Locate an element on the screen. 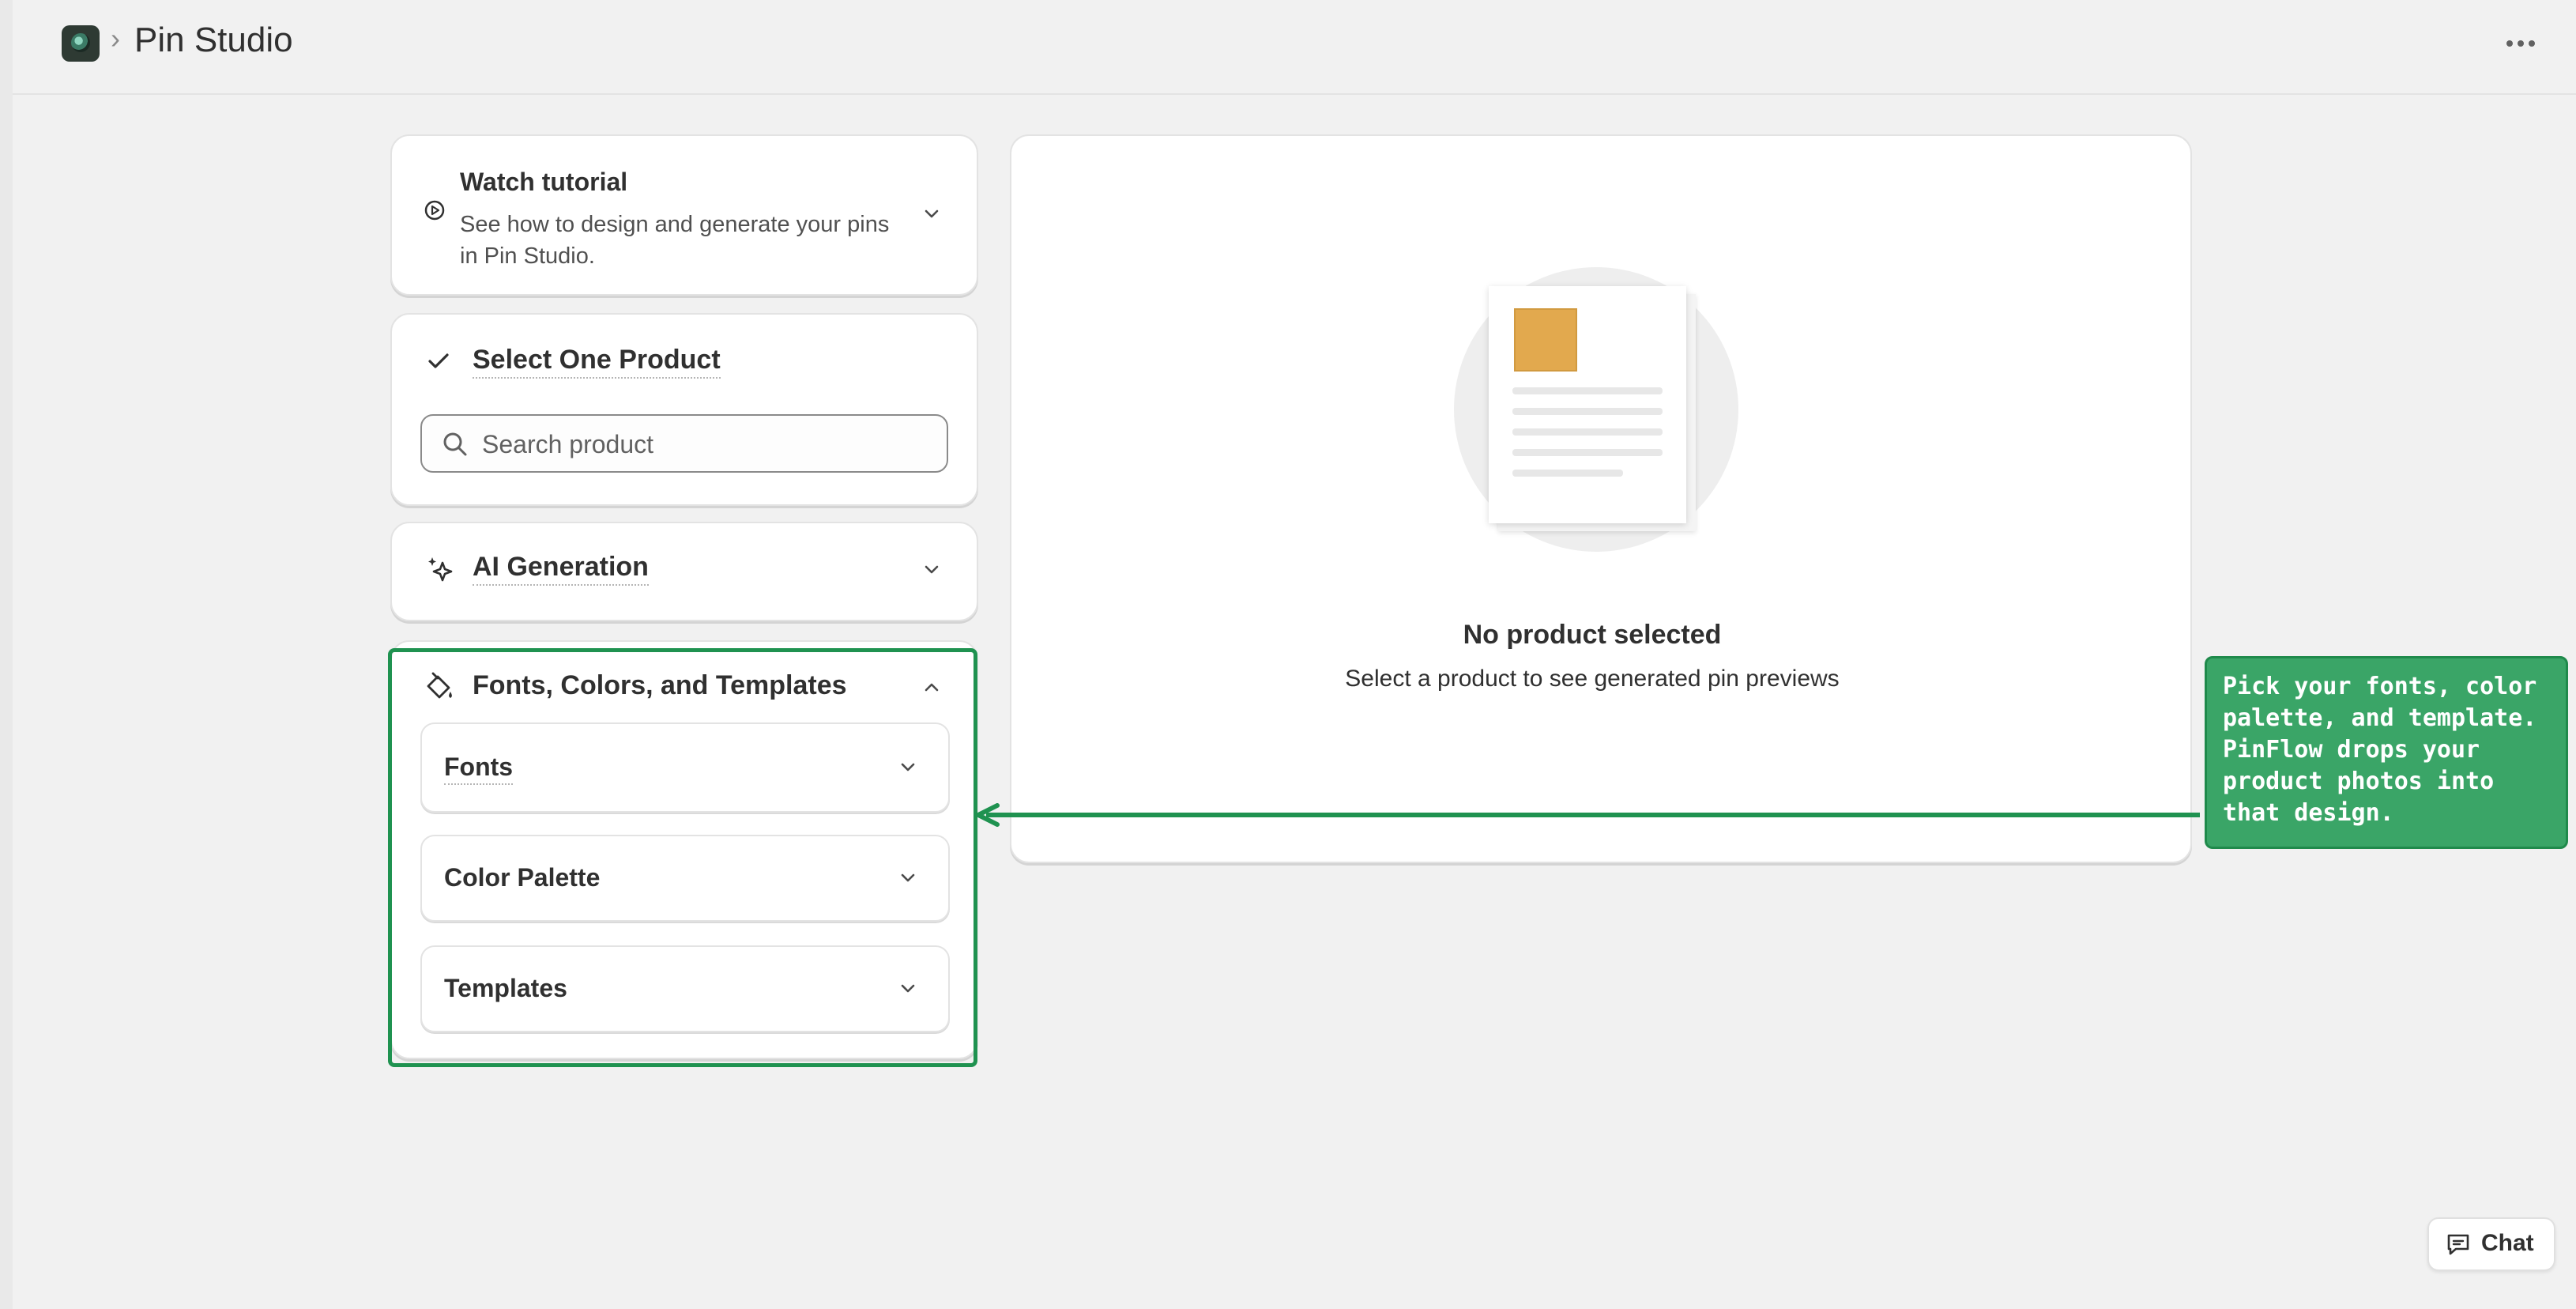 Image resolution: width=2576 pixels, height=1309 pixels. left-edge is located at coordinates (6, 654).